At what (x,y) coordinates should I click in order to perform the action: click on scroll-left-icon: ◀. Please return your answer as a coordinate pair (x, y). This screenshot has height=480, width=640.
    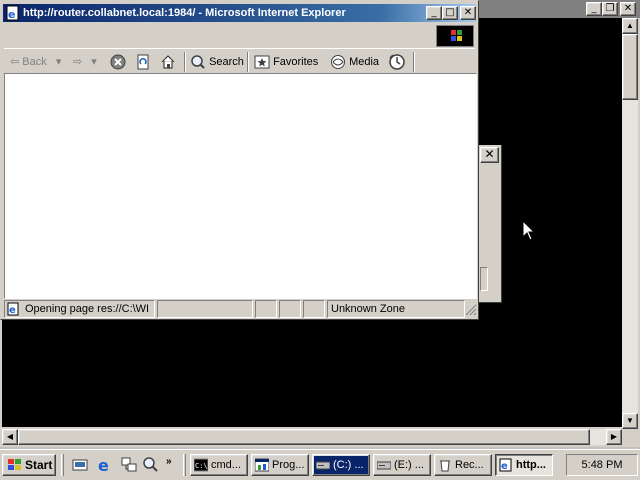
    Looking at the image, I should click on (10, 437).